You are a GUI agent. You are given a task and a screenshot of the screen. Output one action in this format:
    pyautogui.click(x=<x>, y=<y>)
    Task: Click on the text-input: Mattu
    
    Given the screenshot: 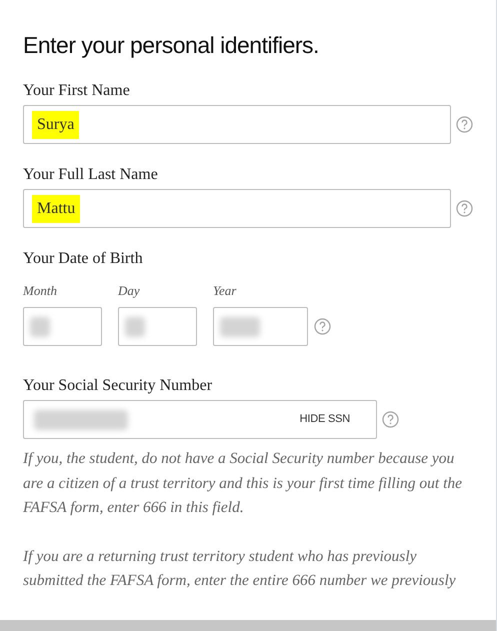 What is the action you would take?
    pyautogui.click(x=237, y=208)
    